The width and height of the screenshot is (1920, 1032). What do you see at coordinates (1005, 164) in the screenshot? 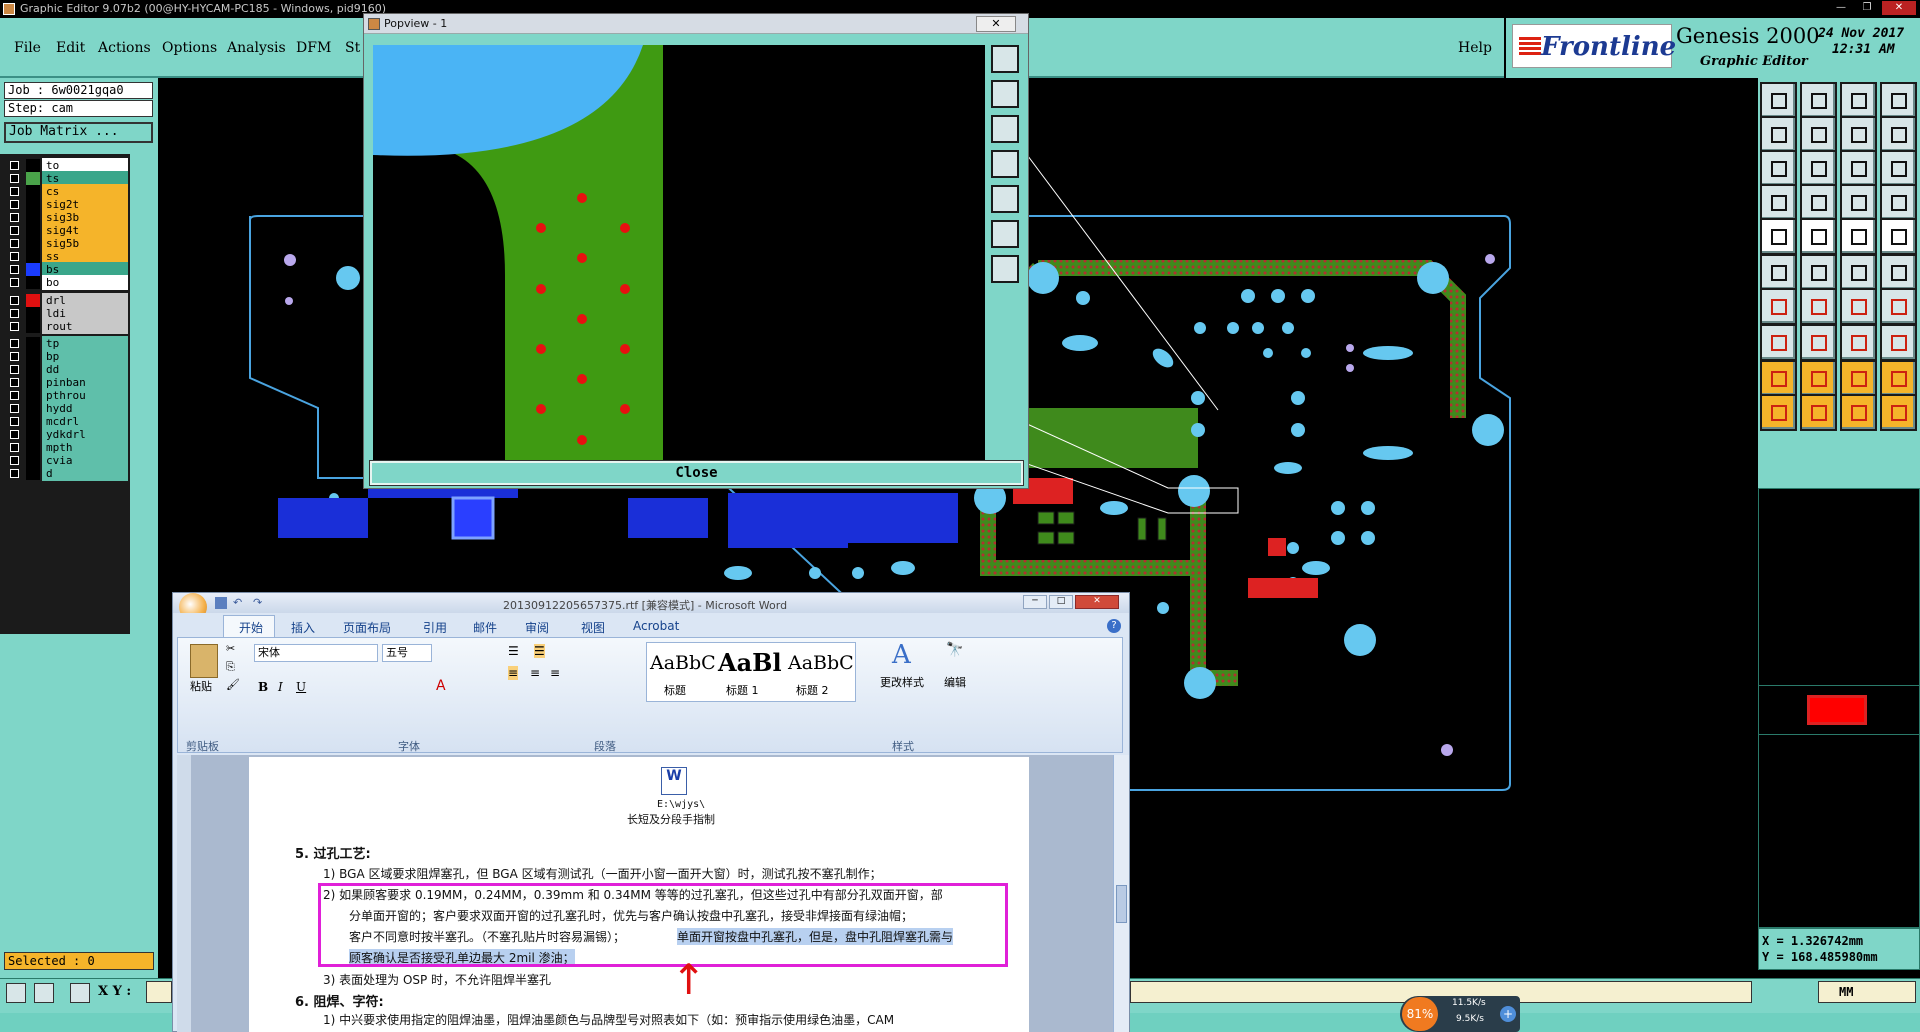
I see `pv-left-icon` at bounding box center [1005, 164].